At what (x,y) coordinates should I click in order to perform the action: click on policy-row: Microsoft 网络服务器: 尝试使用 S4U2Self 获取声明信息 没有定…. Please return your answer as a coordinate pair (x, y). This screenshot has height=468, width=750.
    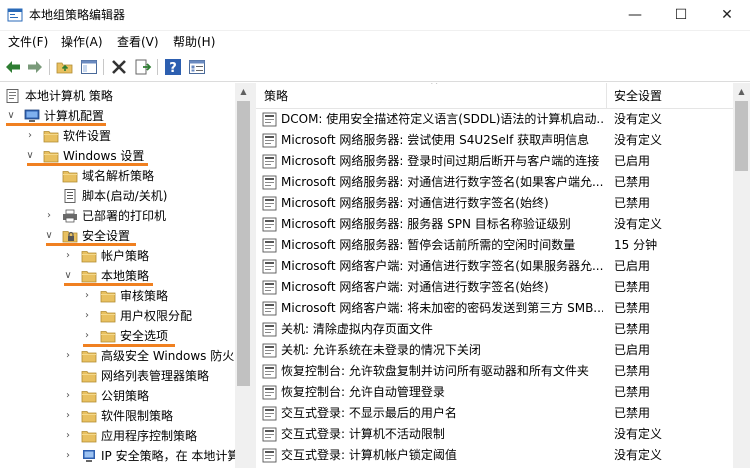
    Looking at the image, I should click on (494, 140).